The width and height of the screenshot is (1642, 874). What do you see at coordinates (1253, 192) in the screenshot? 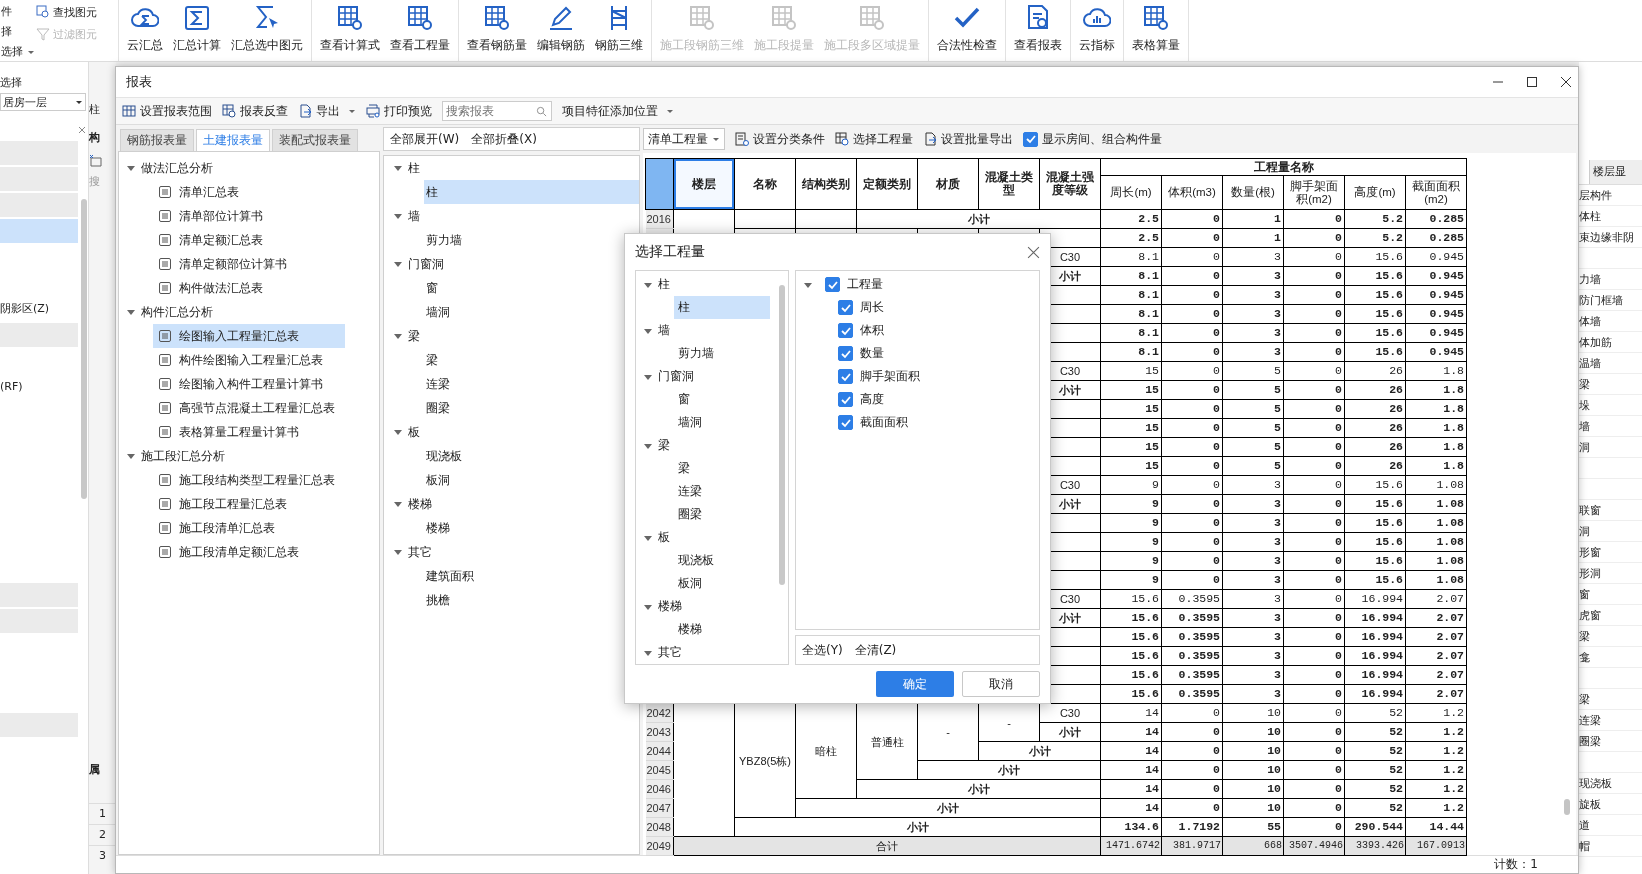
I see `column-header: 数量(根)` at bounding box center [1253, 192].